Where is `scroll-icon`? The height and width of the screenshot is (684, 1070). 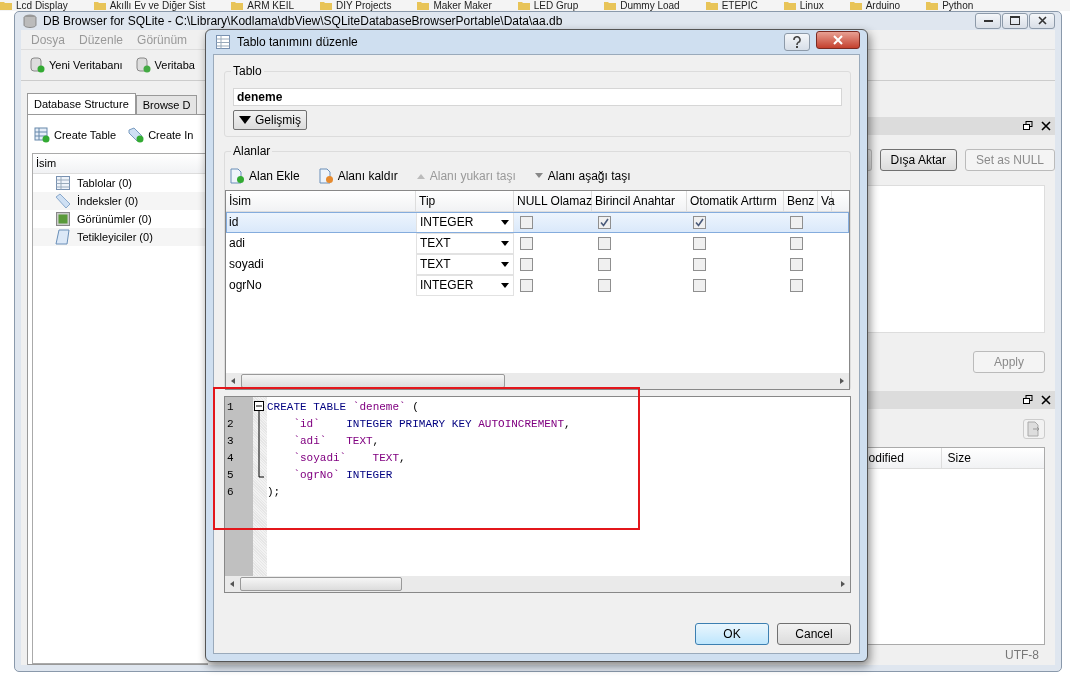 scroll-icon is located at coordinates (63, 237).